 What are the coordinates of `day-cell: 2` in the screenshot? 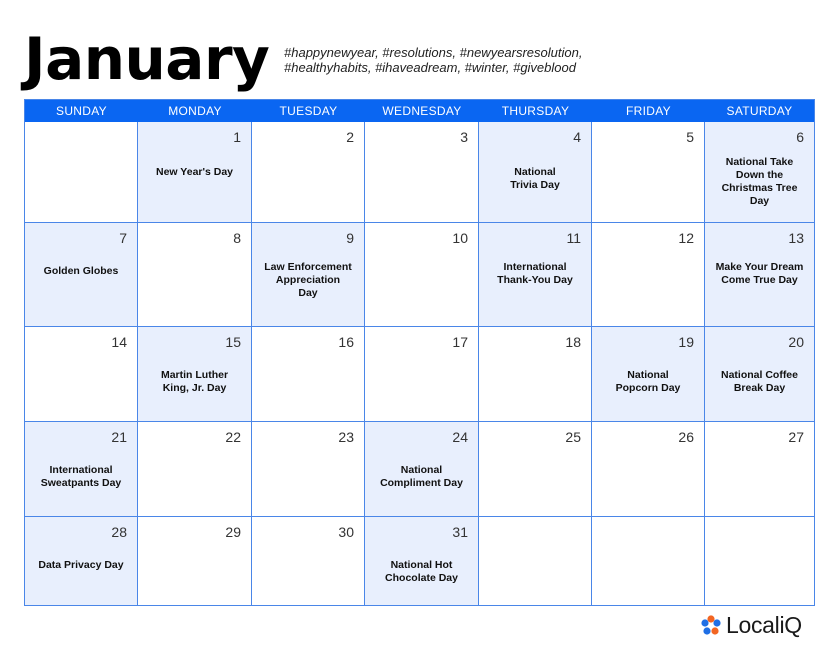 It's located at (308, 172).